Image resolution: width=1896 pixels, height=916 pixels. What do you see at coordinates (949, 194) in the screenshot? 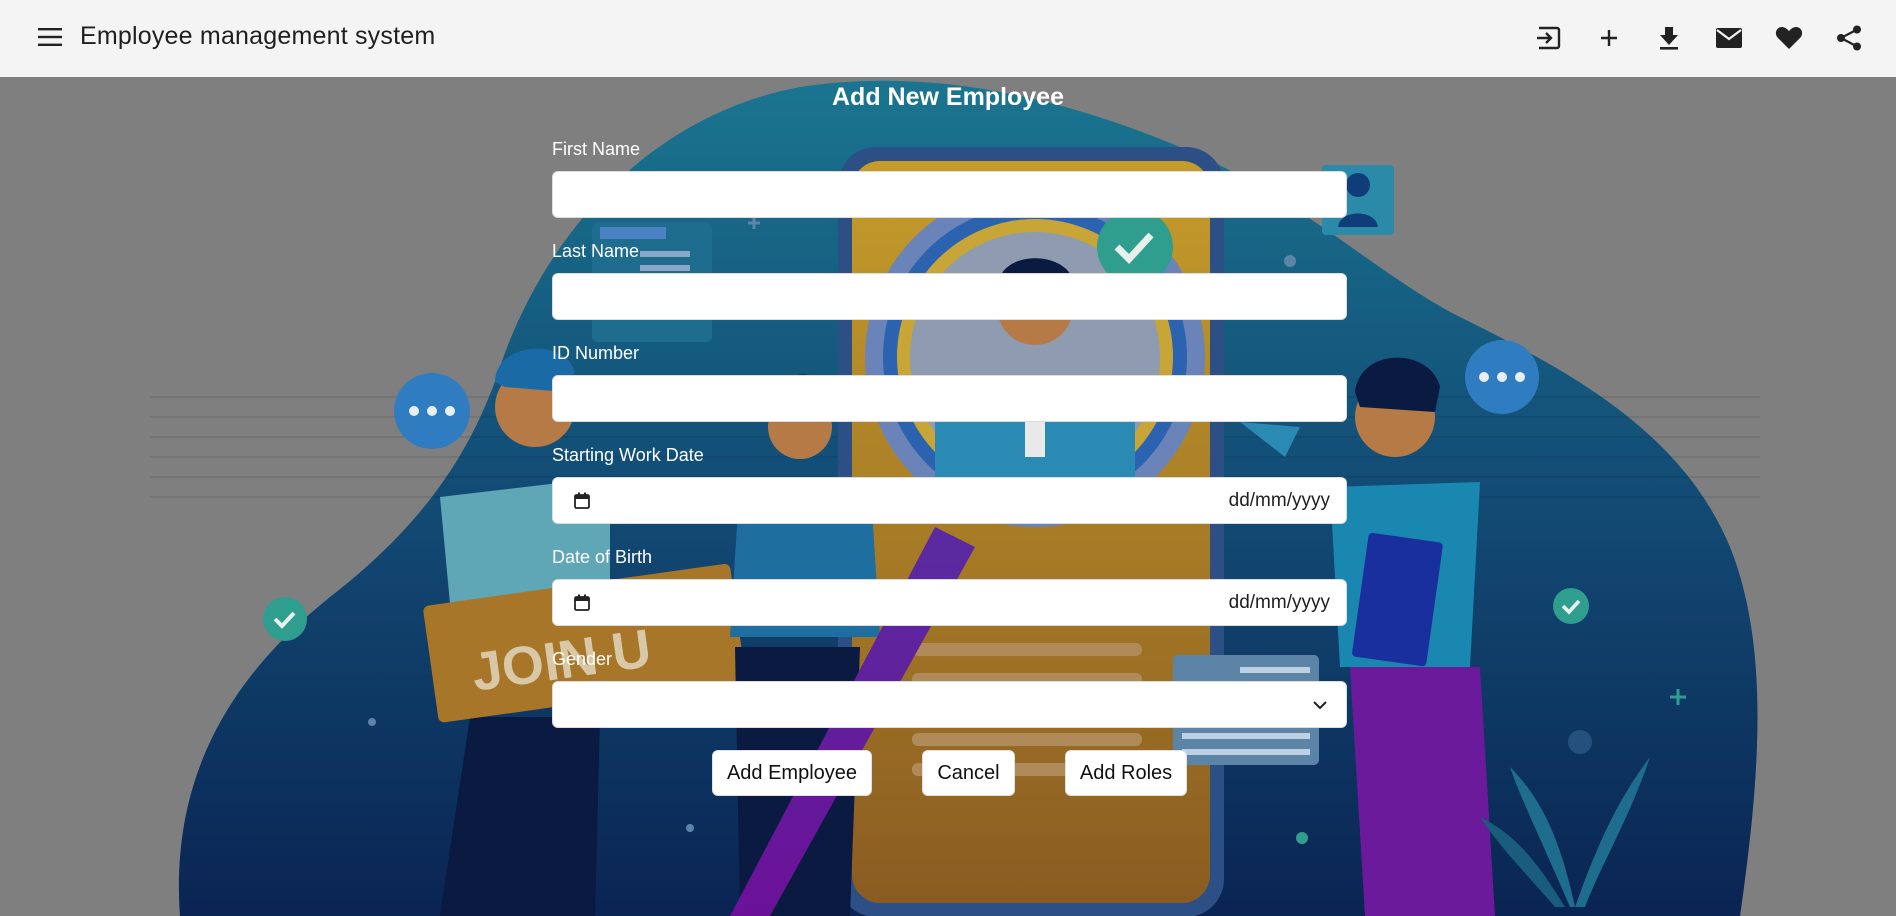
I see `first-name-input` at bounding box center [949, 194].